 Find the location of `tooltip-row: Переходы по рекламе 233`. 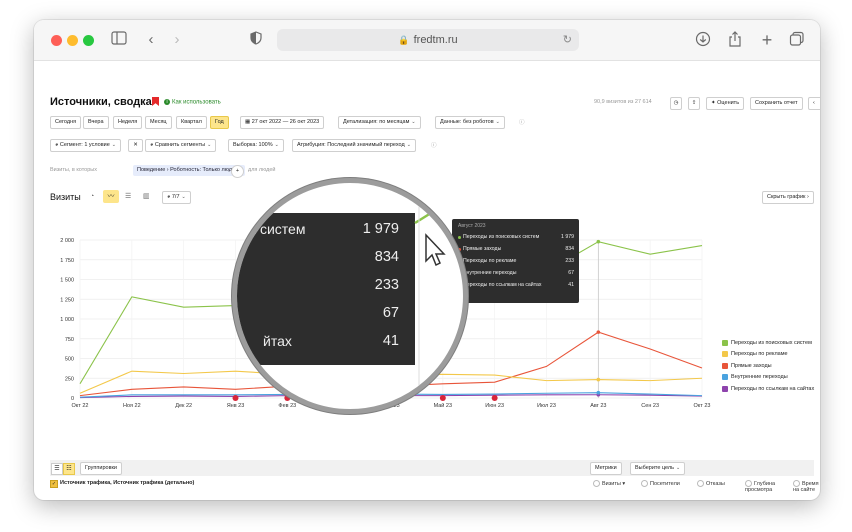

tooltip-row: Переходы по рекламе 233 is located at coordinates (516, 261).